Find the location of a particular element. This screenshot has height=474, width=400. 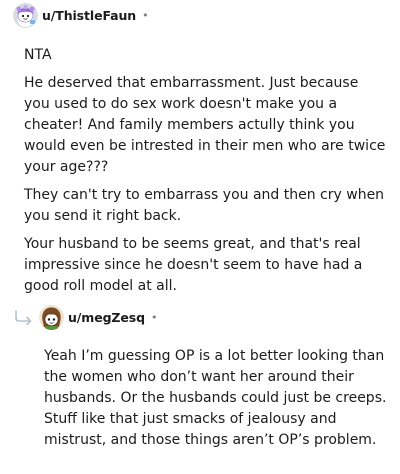

comment-header: u/ThistleFaun • is located at coordinates (81, 15).